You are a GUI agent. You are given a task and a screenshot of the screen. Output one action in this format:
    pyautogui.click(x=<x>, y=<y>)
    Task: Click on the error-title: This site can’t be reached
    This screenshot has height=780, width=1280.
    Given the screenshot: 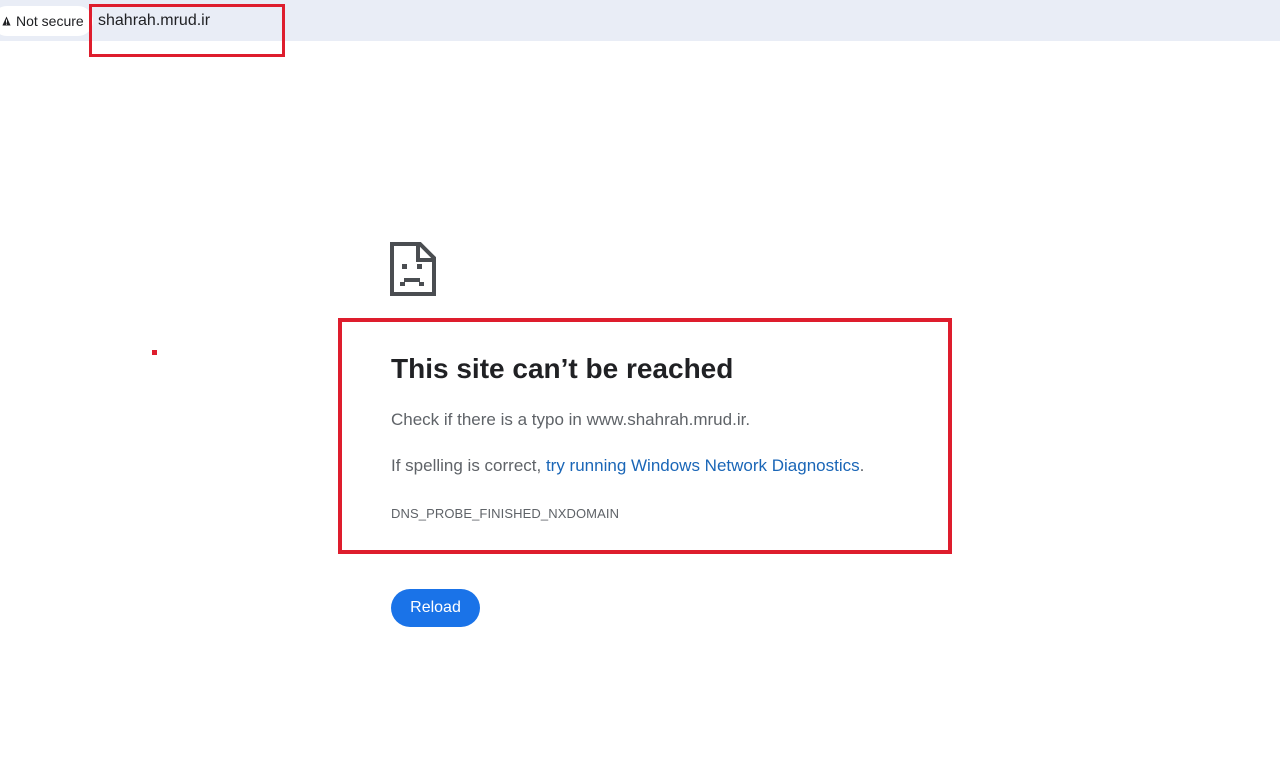 What is the action you would take?
    pyautogui.click(x=562, y=368)
    